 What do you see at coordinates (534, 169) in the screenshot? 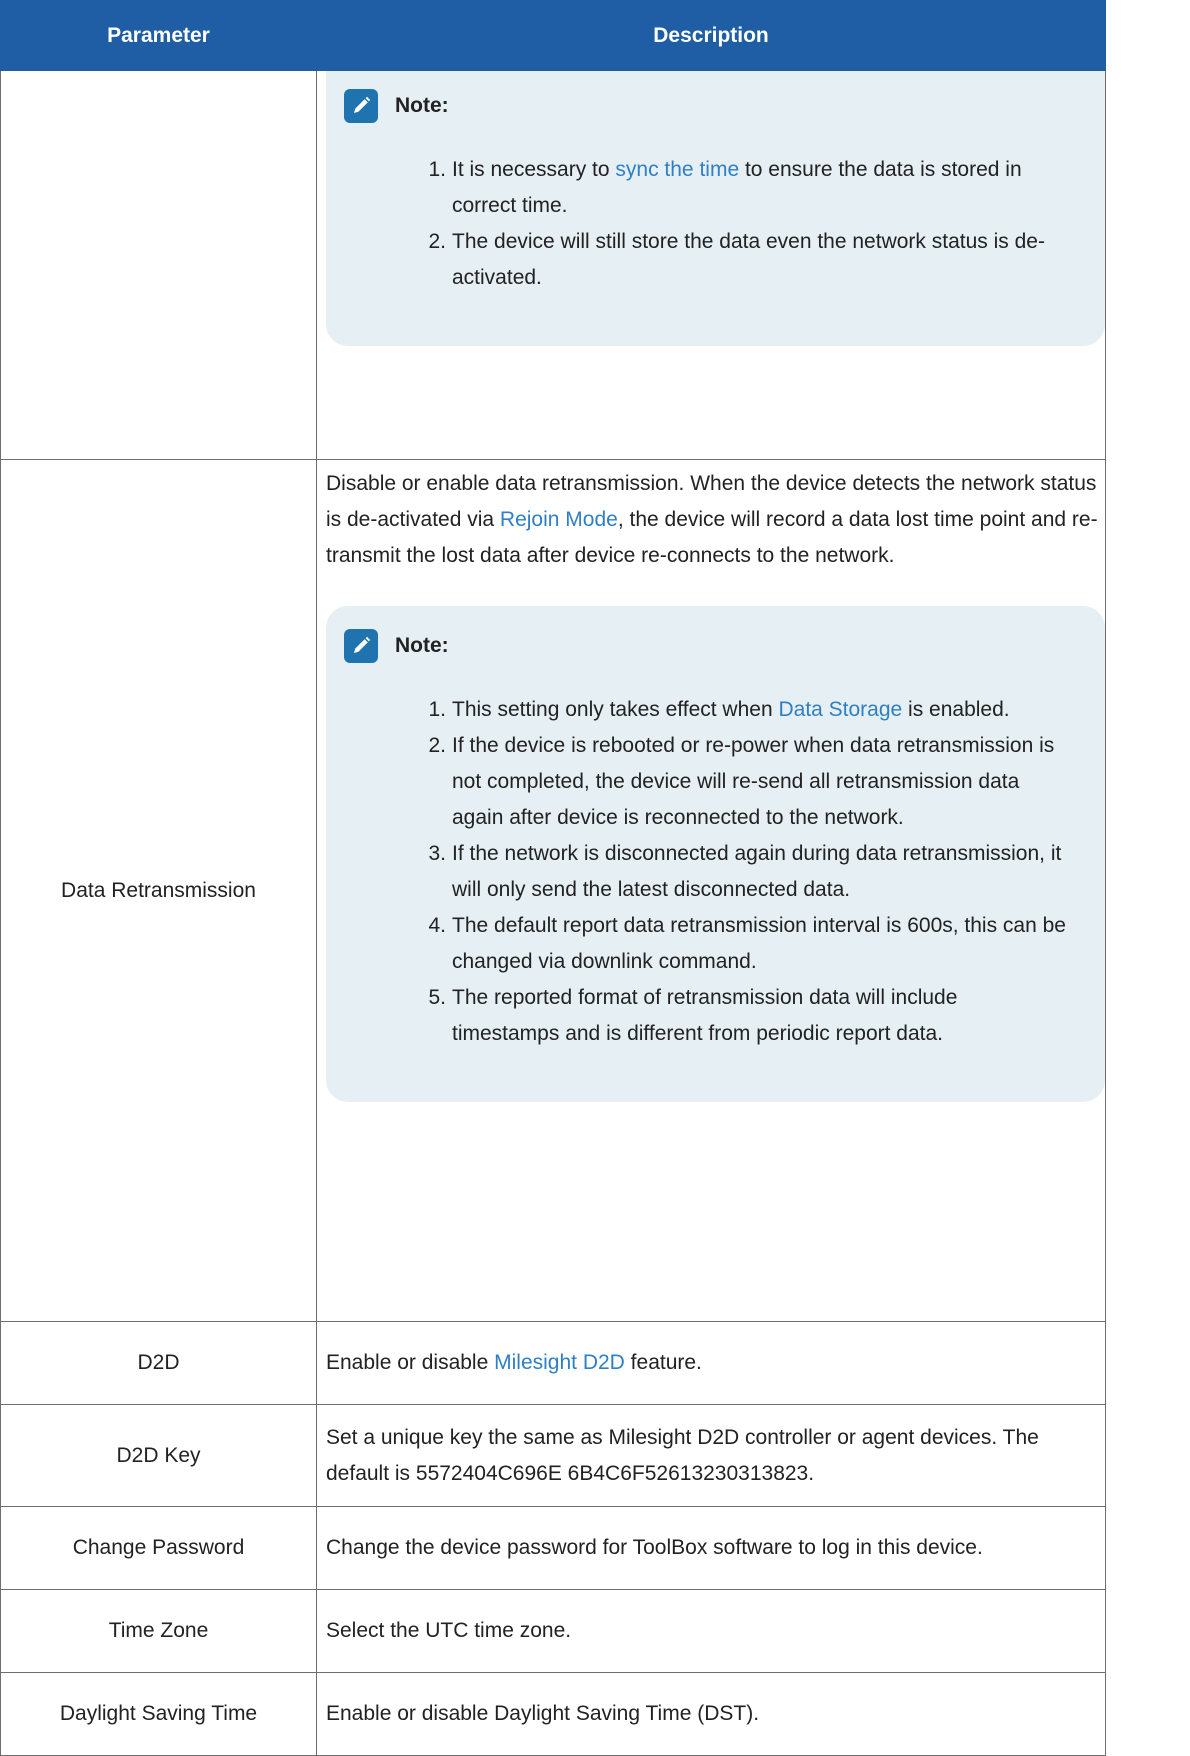
I see `text-fragment: It is necessary to` at bounding box center [534, 169].